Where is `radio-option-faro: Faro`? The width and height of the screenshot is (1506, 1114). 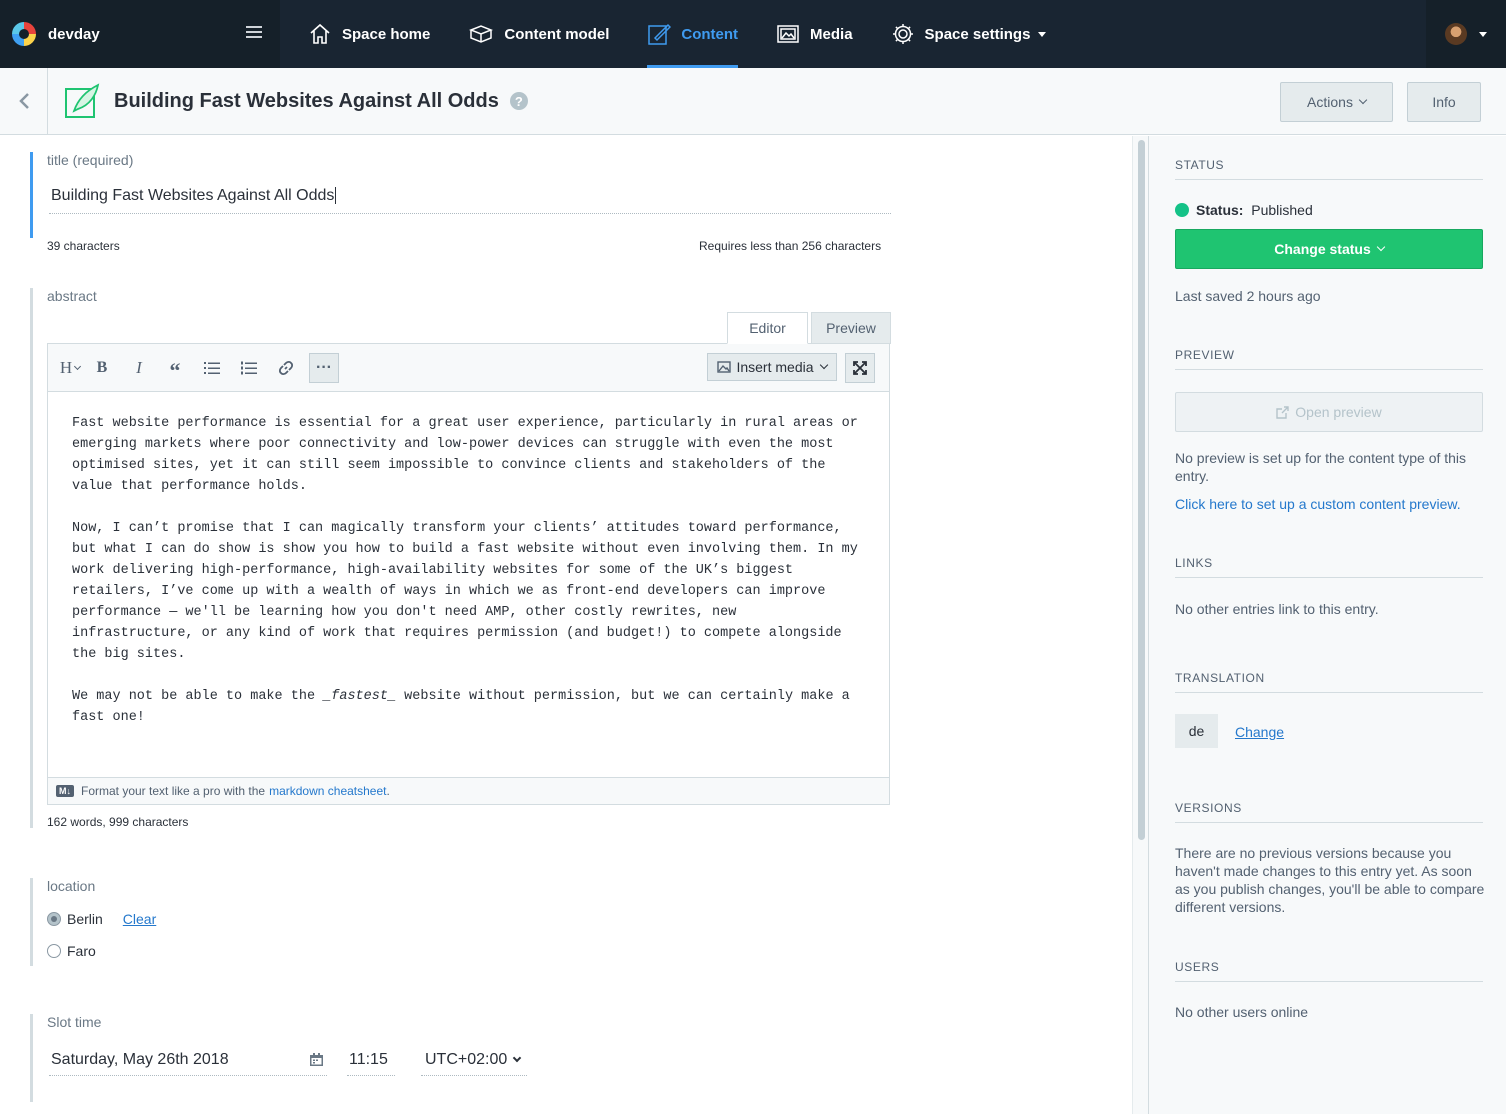
radio-option-faro: Faro is located at coordinates (71, 951).